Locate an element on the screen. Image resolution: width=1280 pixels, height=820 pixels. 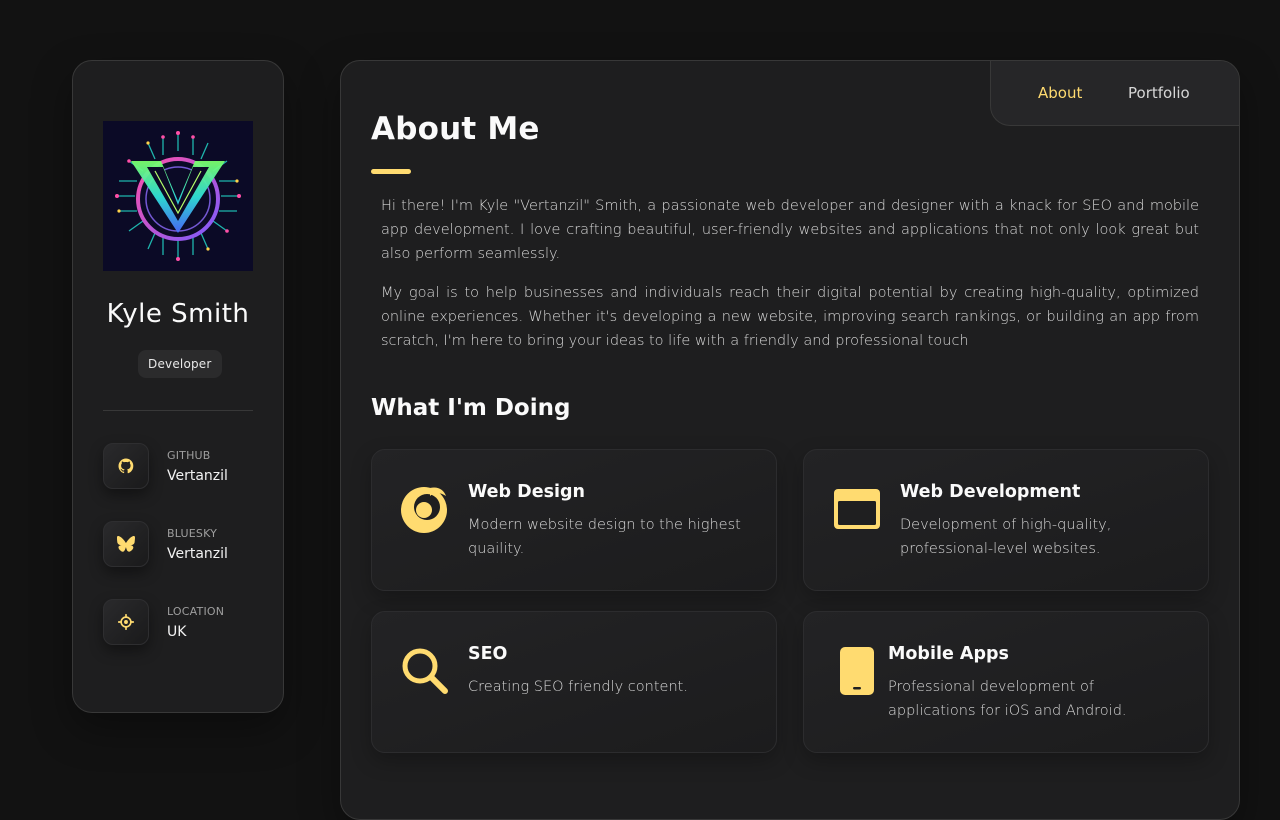
navbar: About Portfolio is located at coordinates (1114, 93).